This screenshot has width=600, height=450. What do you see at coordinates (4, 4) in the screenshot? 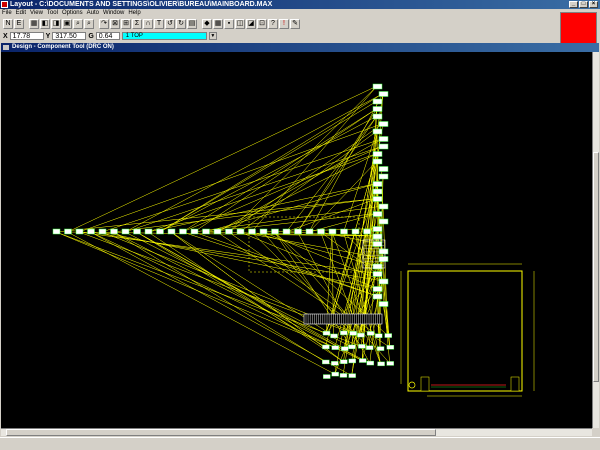
I see `app-icon` at bounding box center [4, 4].